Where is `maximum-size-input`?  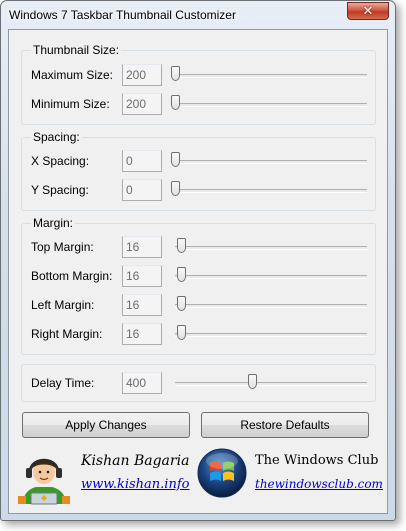 maximum-size-input is located at coordinates (142, 75).